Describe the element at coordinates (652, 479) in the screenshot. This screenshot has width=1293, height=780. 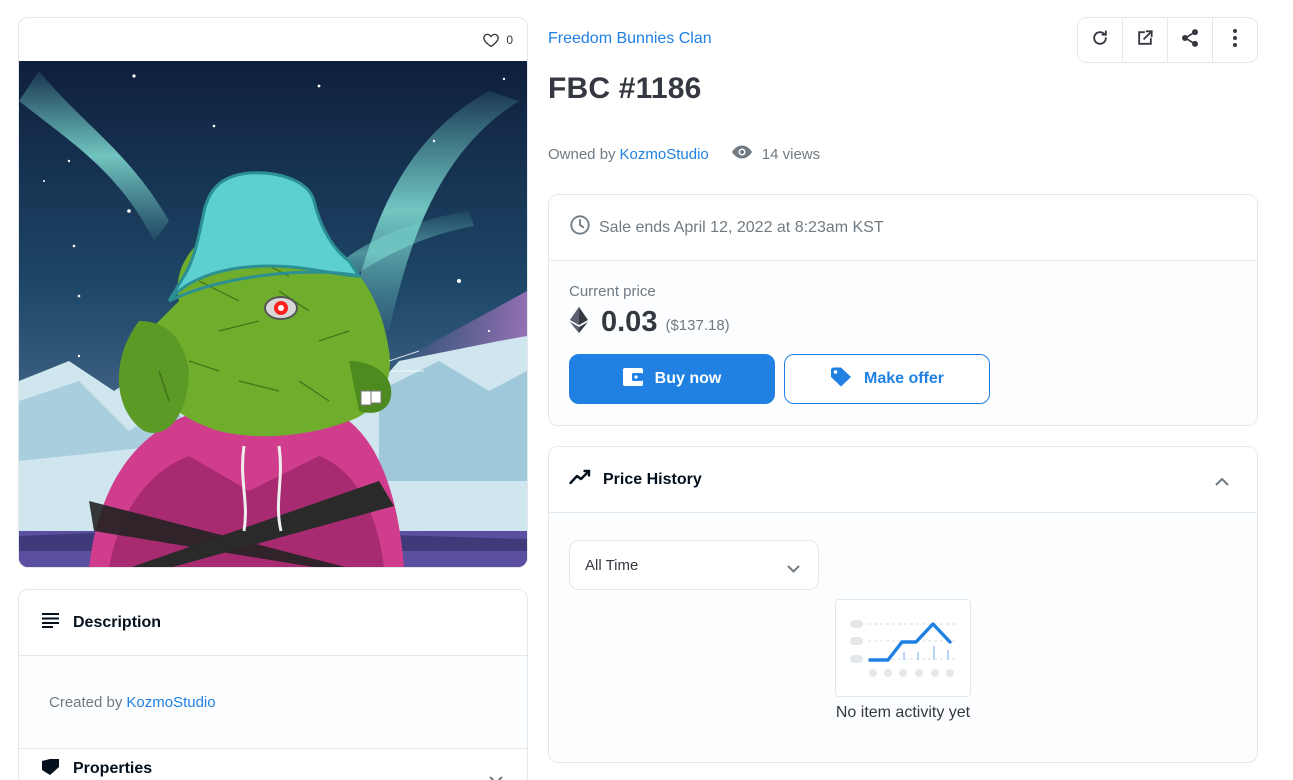
I see `price-history-title: Price History` at that location.